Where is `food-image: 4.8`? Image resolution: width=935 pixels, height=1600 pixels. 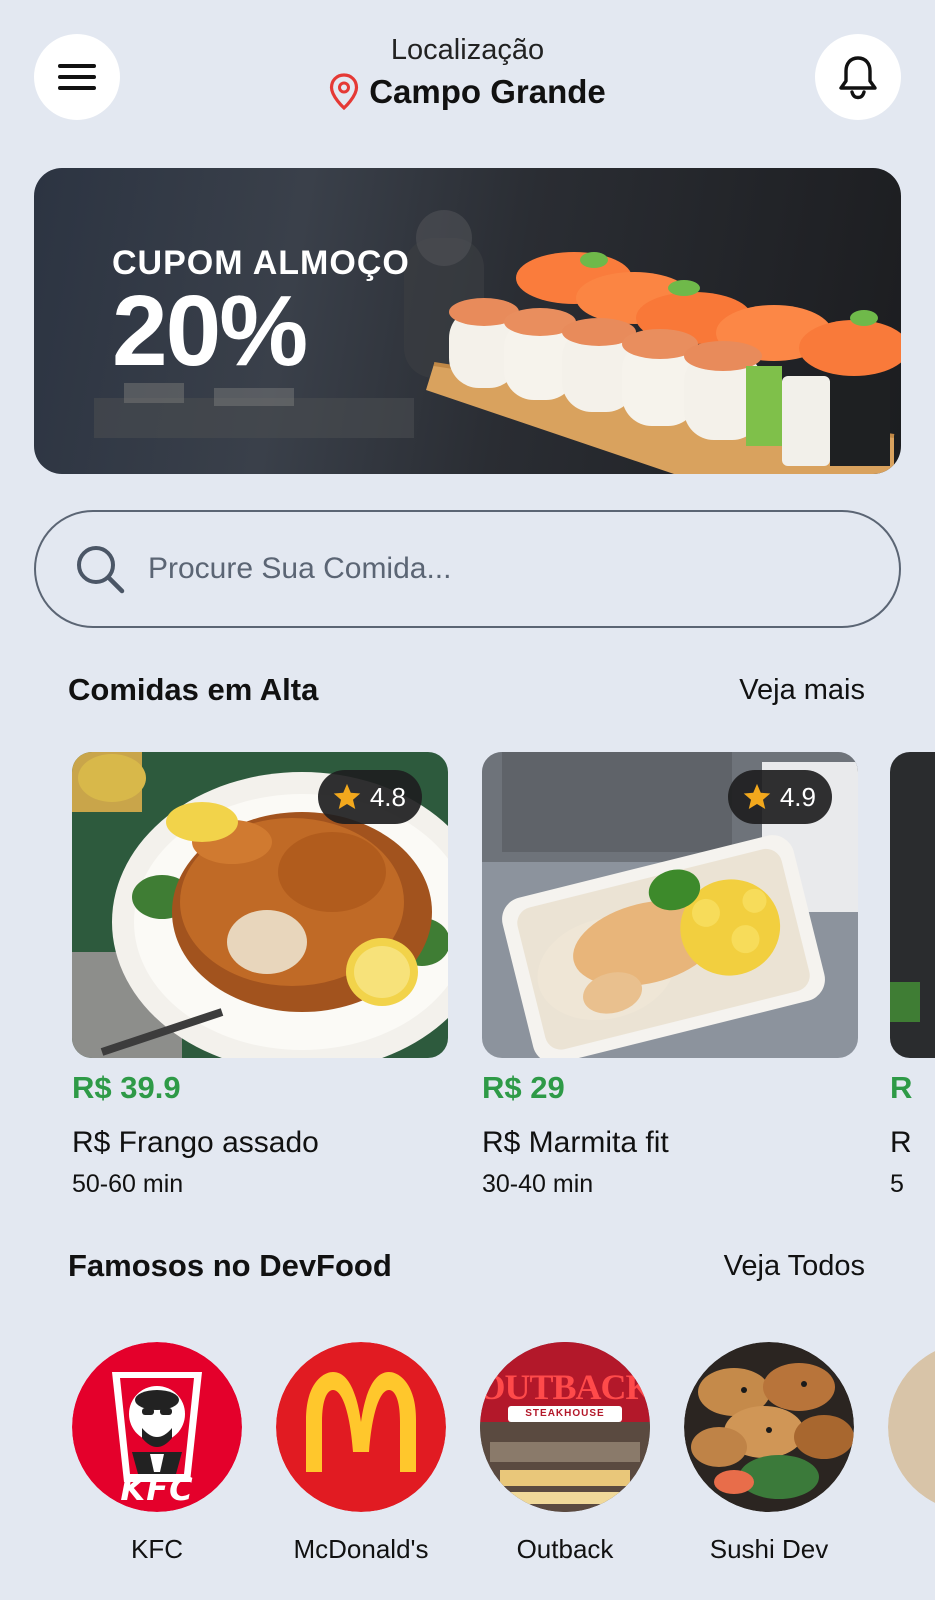 food-image: 4.8 is located at coordinates (260, 905).